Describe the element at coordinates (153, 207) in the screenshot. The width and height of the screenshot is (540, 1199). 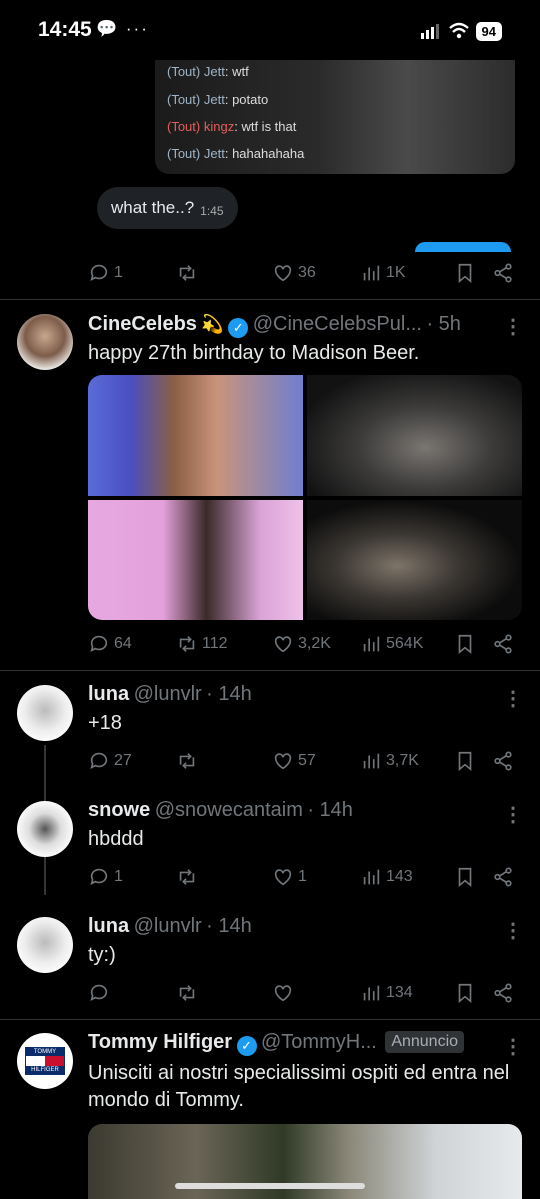
I see `bubble-text: what the..?` at that location.